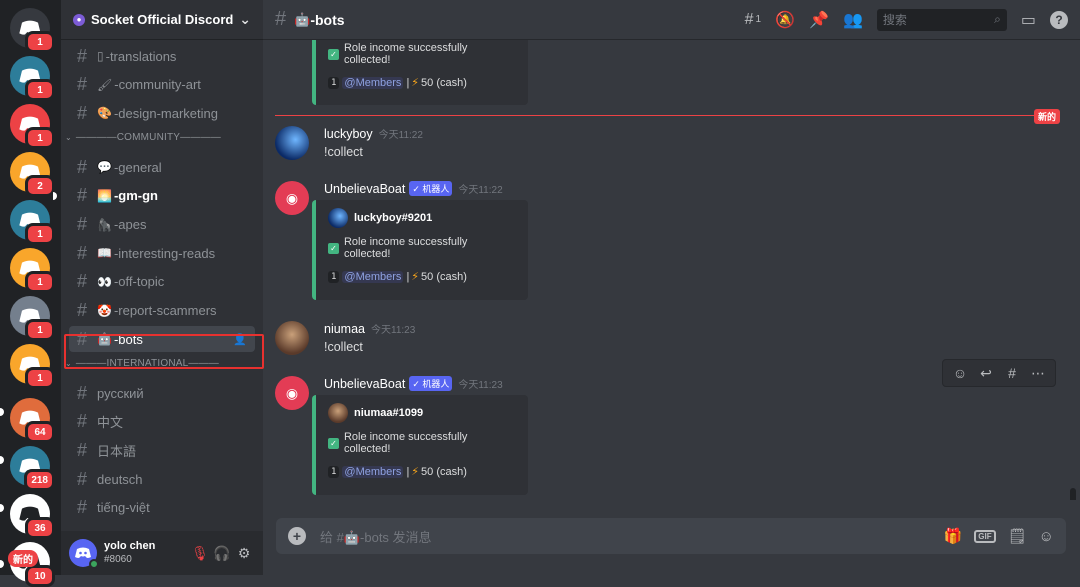 This screenshot has width=1080, height=587. What do you see at coordinates (128, 339) in the screenshot?
I see `channel-label: -bots` at bounding box center [128, 339].